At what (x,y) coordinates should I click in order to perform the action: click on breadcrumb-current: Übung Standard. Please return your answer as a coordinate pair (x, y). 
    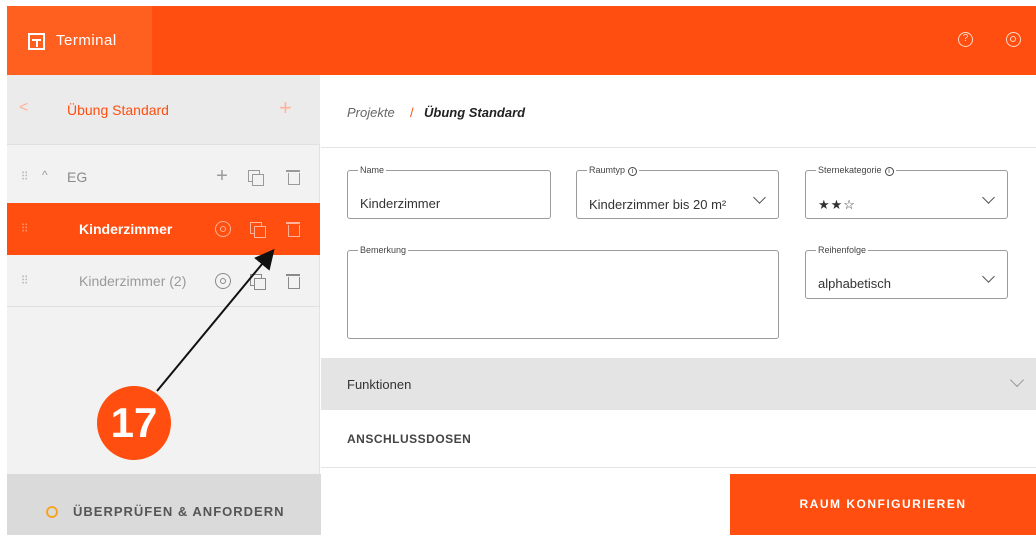
    Looking at the image, I should click on (475, 112).